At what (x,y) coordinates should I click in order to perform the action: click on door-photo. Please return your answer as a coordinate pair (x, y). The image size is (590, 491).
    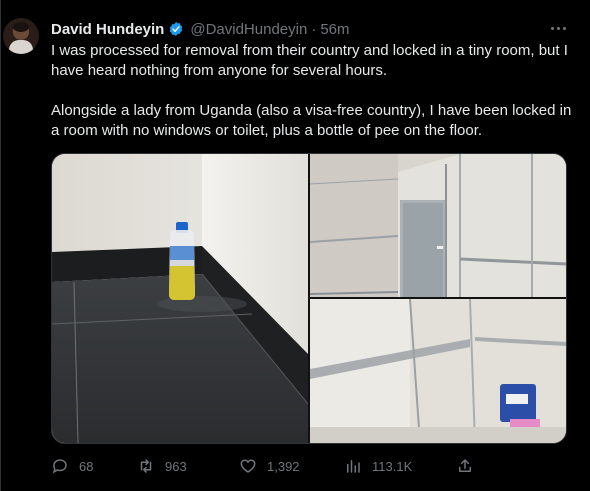
    Looking at the image, I should click on (438, 225).